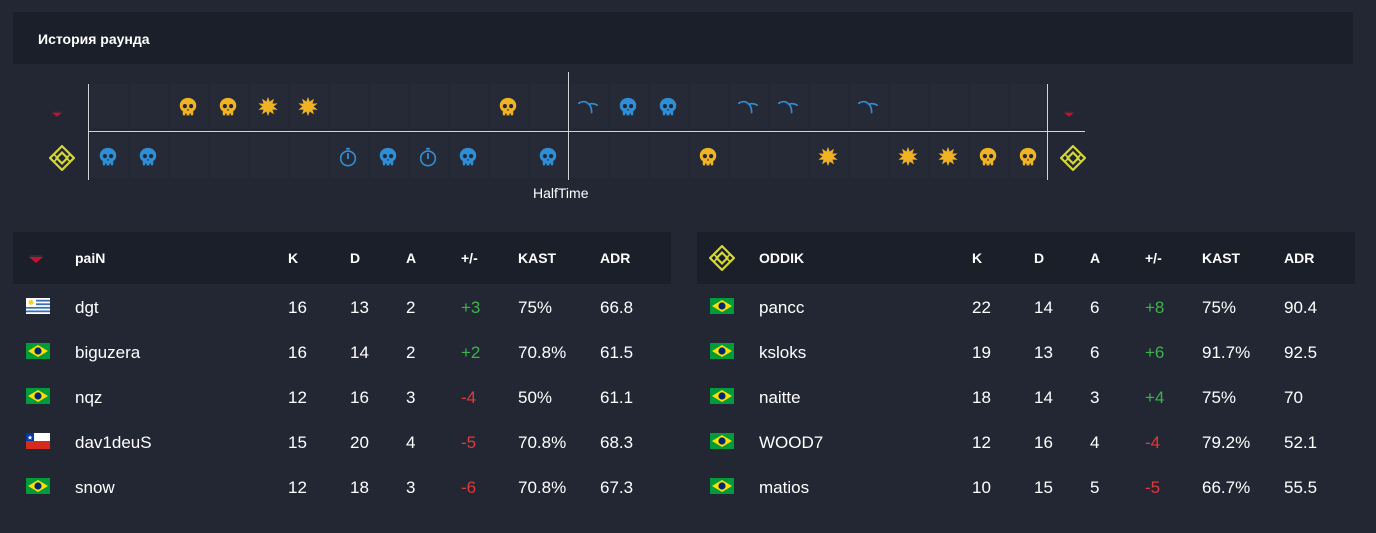 This screenshot has width=1376, height=533. I want to click on player-row: WOOD7 12 16 4 -4 79.2% 52.1, so click(1026, 441).